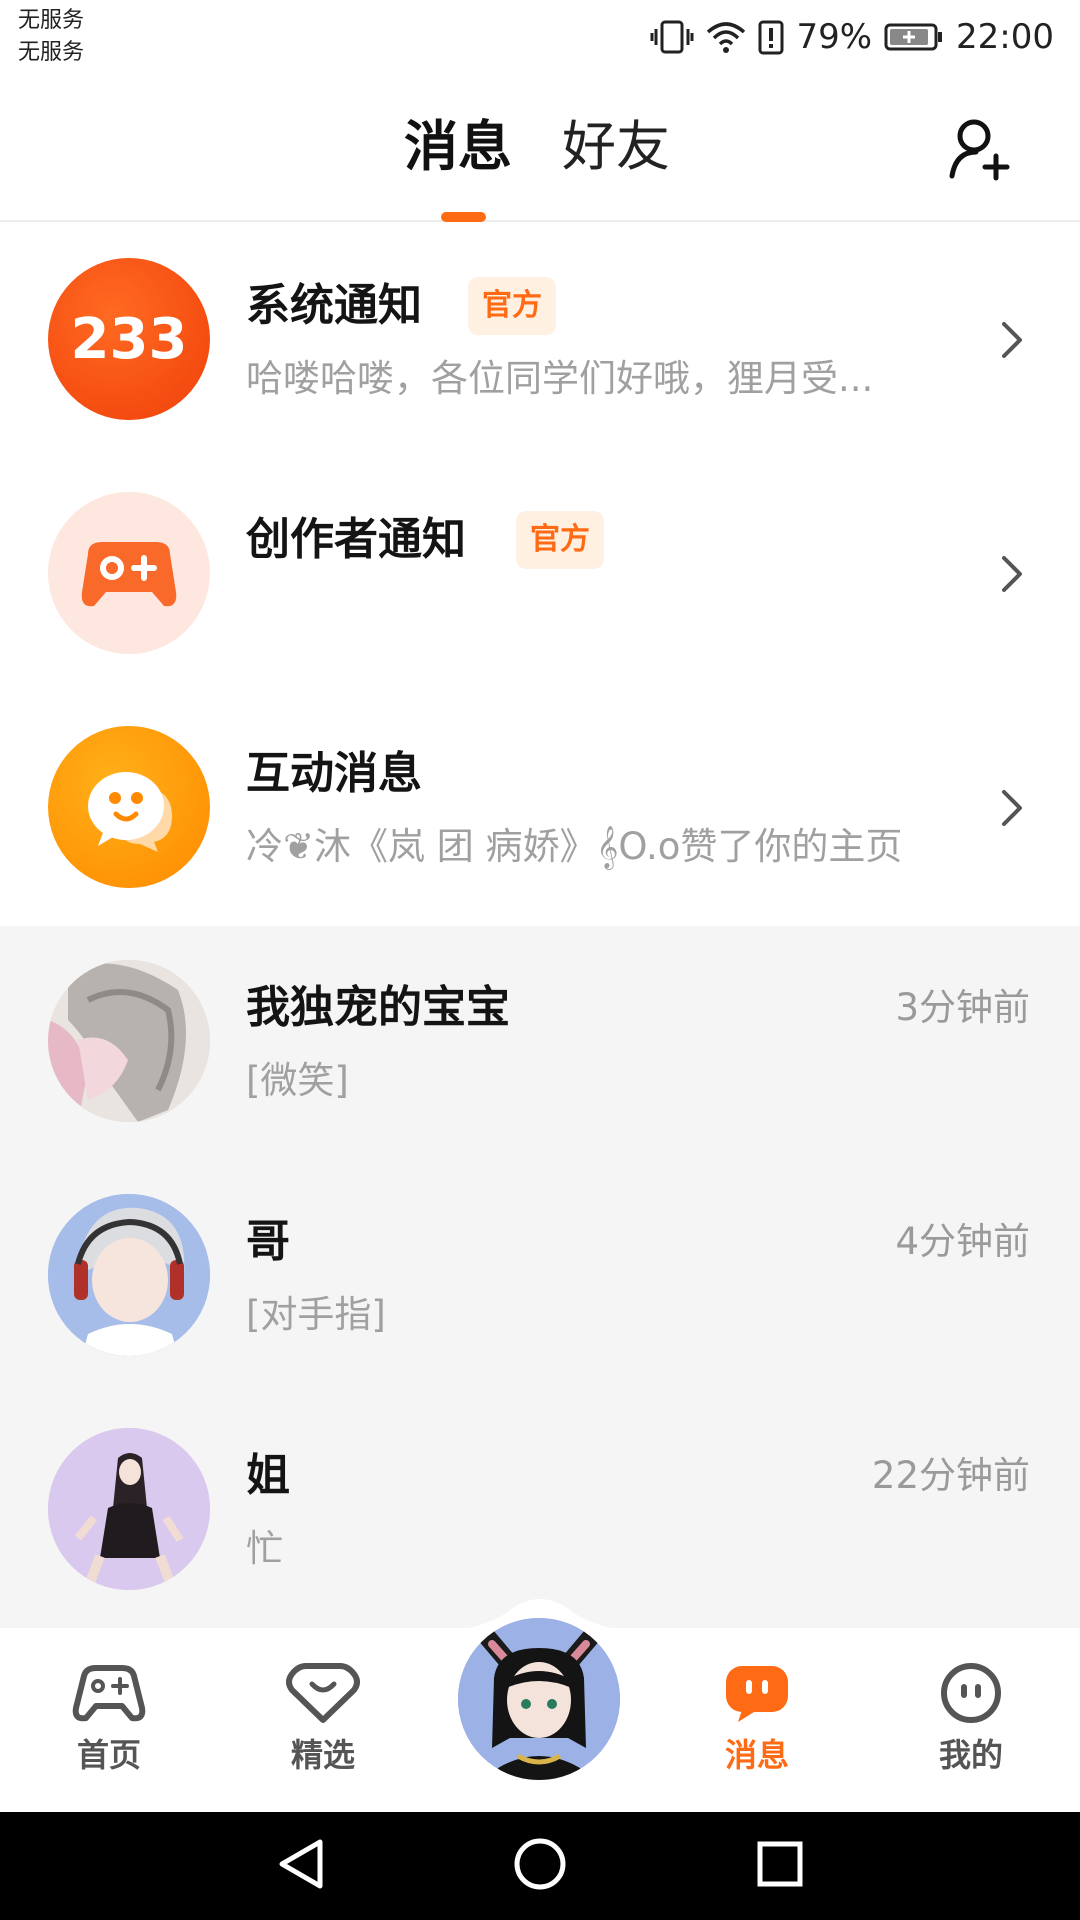  I want to click on chat-preview: [对手指], so click(316, 1314).